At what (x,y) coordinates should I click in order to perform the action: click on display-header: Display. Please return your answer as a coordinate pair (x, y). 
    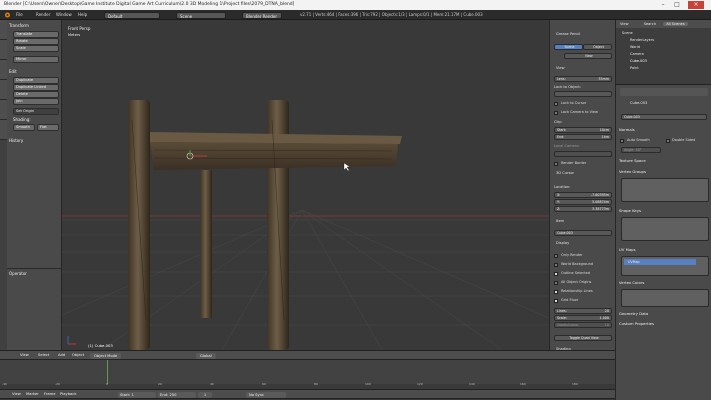
    Looking at the image, I should click on (586, 243).